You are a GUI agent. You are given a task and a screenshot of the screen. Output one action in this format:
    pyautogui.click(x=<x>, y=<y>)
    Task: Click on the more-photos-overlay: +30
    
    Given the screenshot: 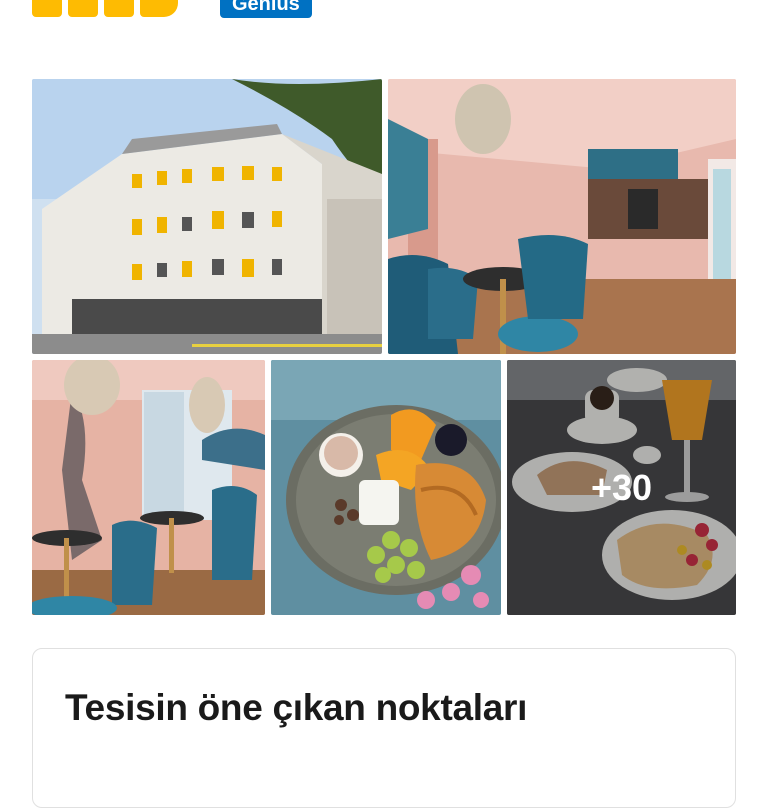 What is the action you would take?
    pyautogui.click(x=621, y=487)
    